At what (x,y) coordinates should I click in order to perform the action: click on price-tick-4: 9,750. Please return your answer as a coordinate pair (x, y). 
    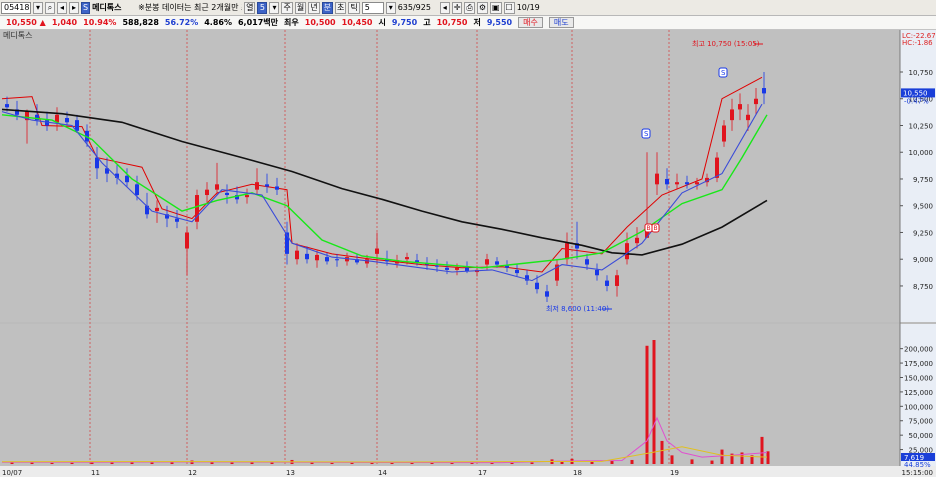
    Looking at the image, I should click on (923, 180).